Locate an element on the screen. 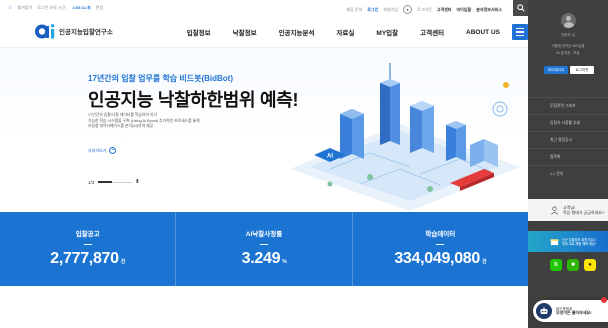  question-line: 학습 형태가 궁금하세요? is located at coordinates (584, 212).